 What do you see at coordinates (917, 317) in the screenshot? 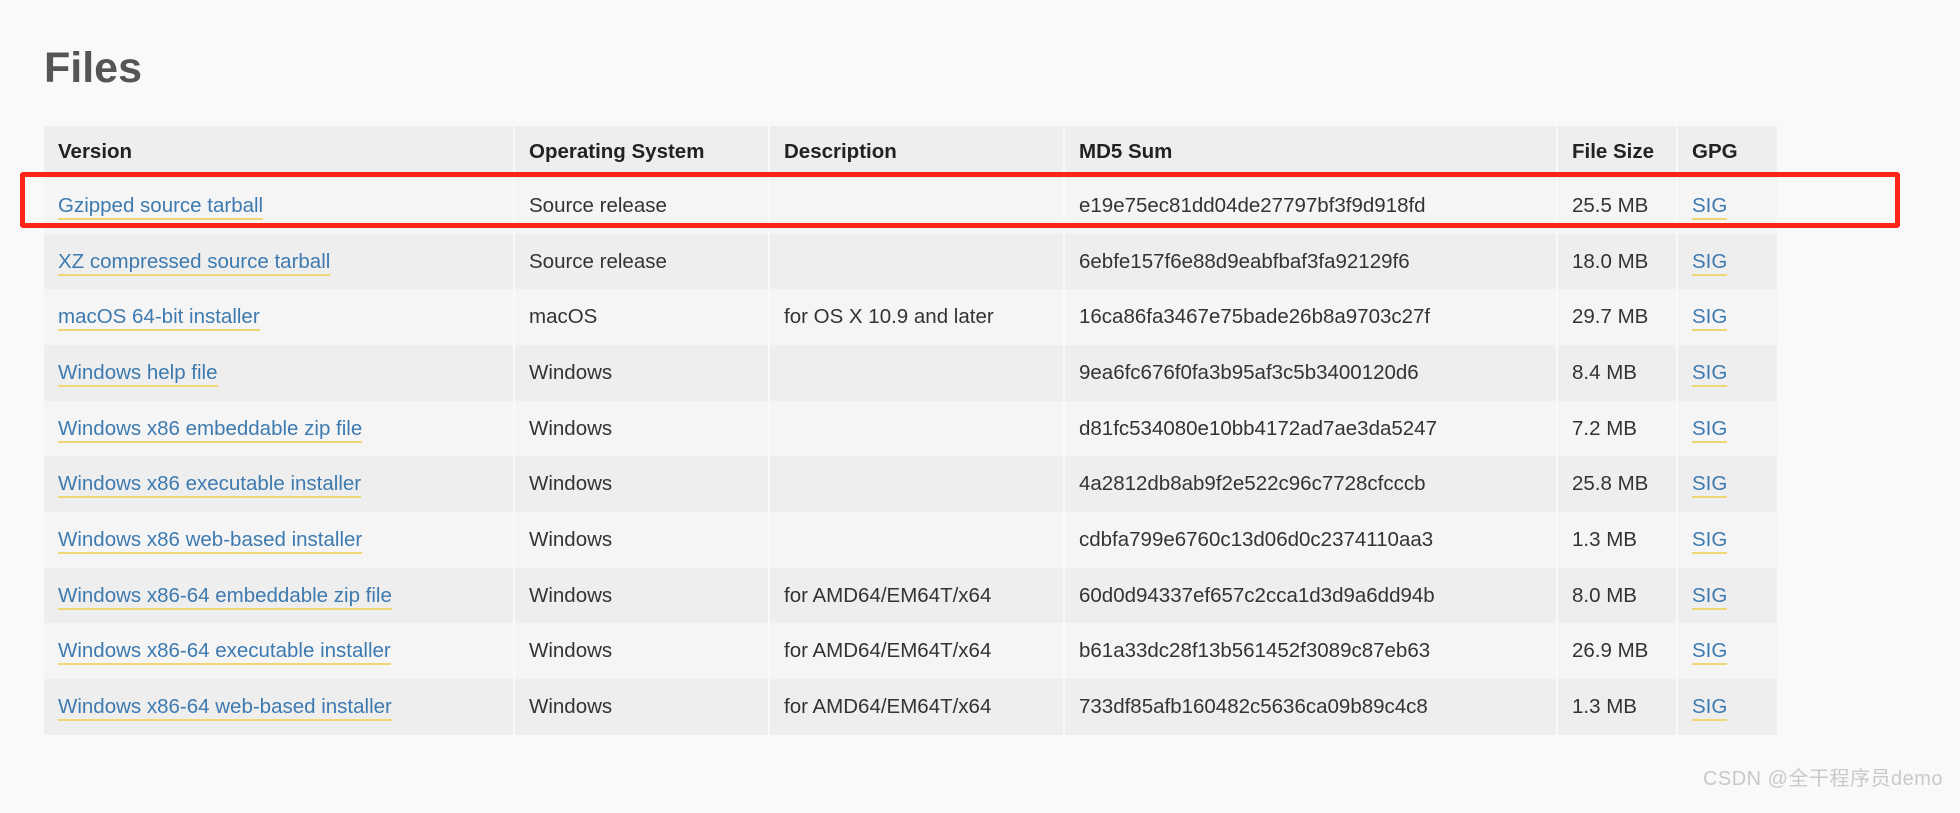
I see `cell-description: for OS X 10.9 and later` at bounding box center [917, 317].